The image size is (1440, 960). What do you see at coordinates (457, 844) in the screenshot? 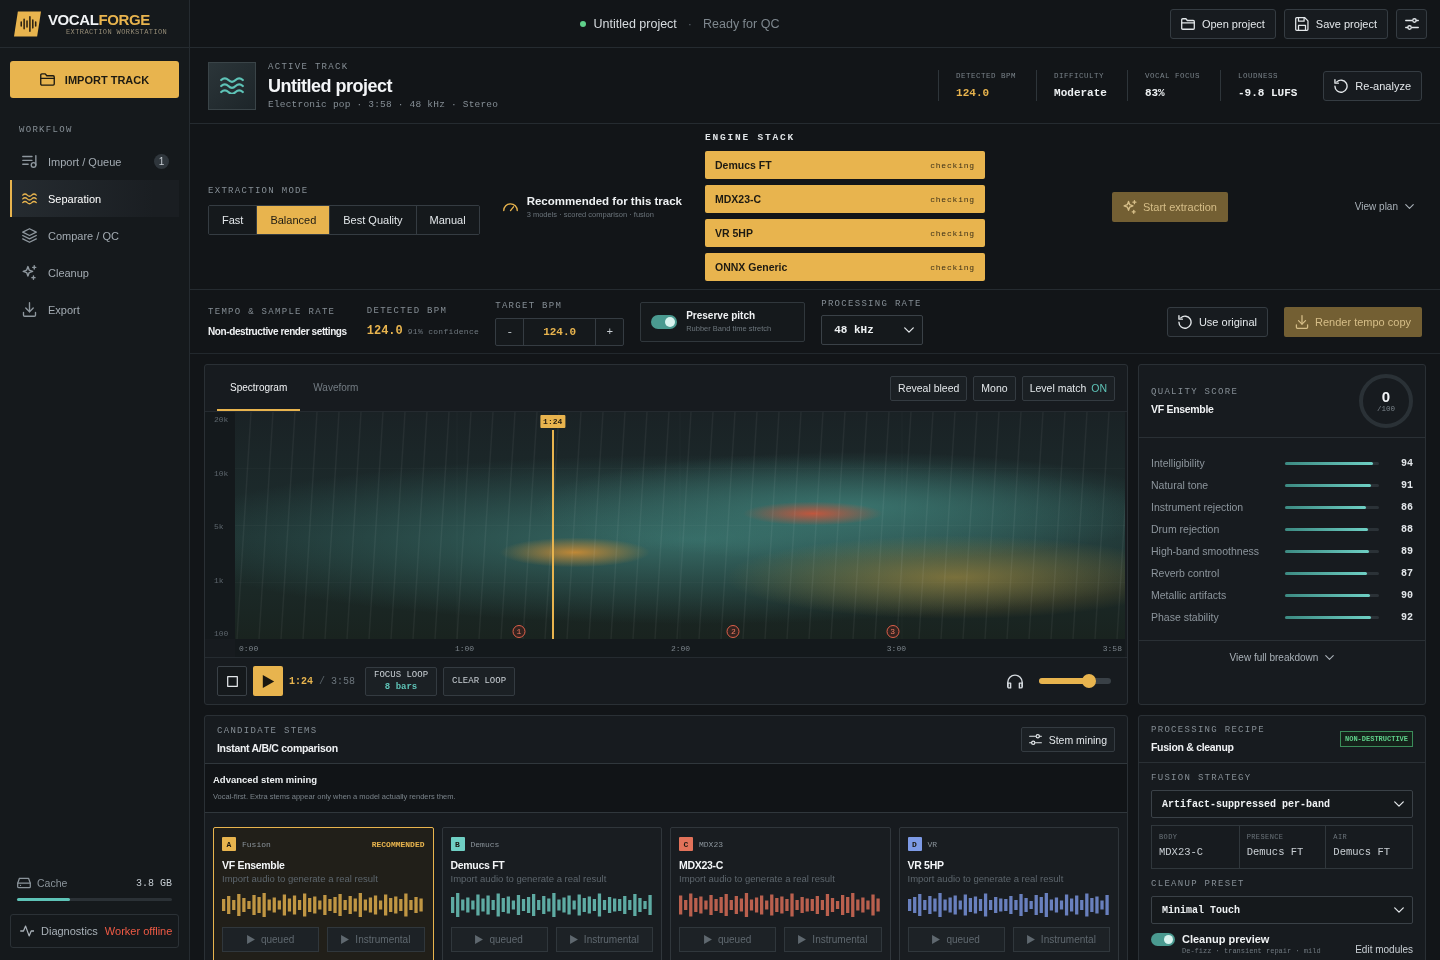
I see `stem-letter-badge: B` at bounding box center [457, 844].